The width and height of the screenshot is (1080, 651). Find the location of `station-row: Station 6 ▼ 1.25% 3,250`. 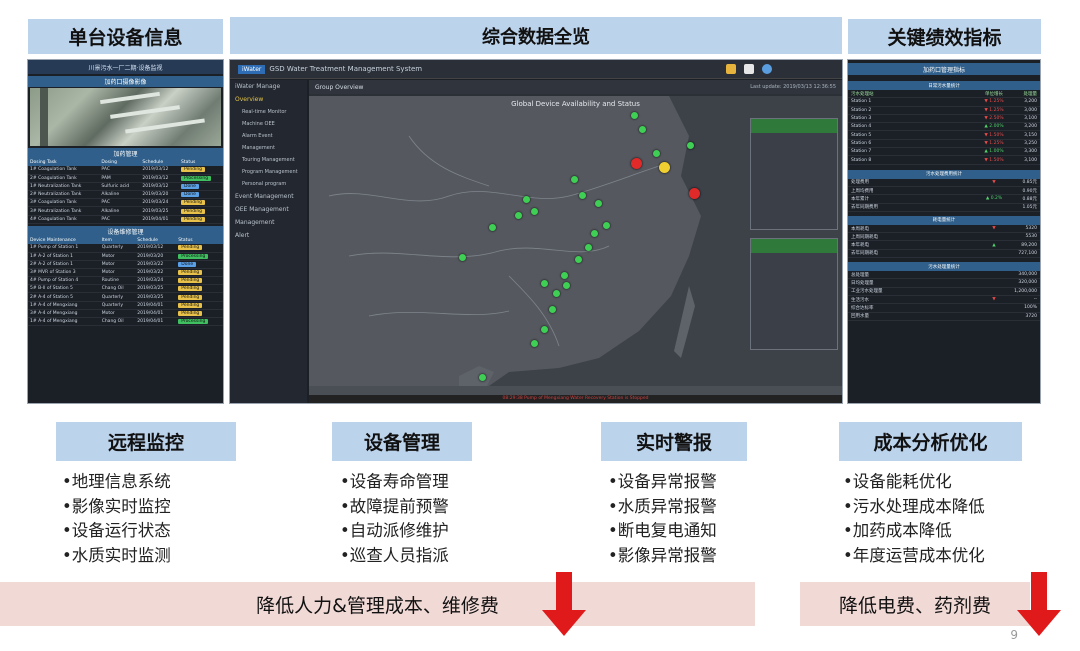

station-row: Station 6 ▼ 1.25% 3,250 is located at coordinates (944, 144).